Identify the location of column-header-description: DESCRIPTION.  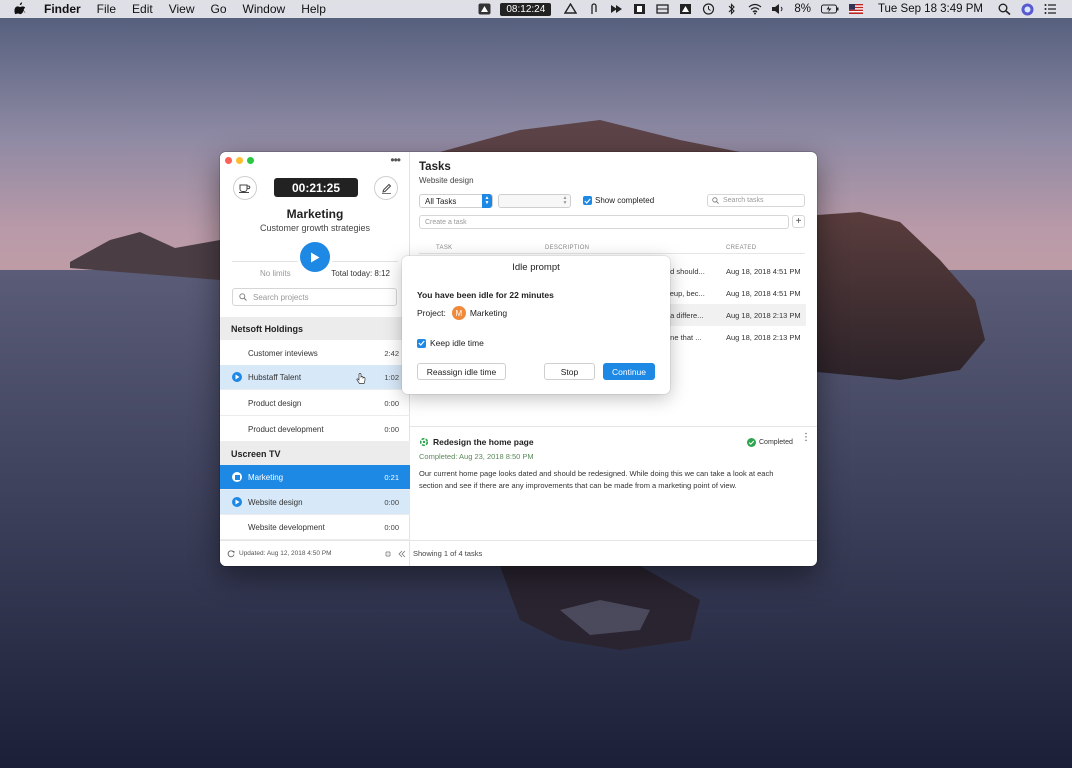
(567, 248).